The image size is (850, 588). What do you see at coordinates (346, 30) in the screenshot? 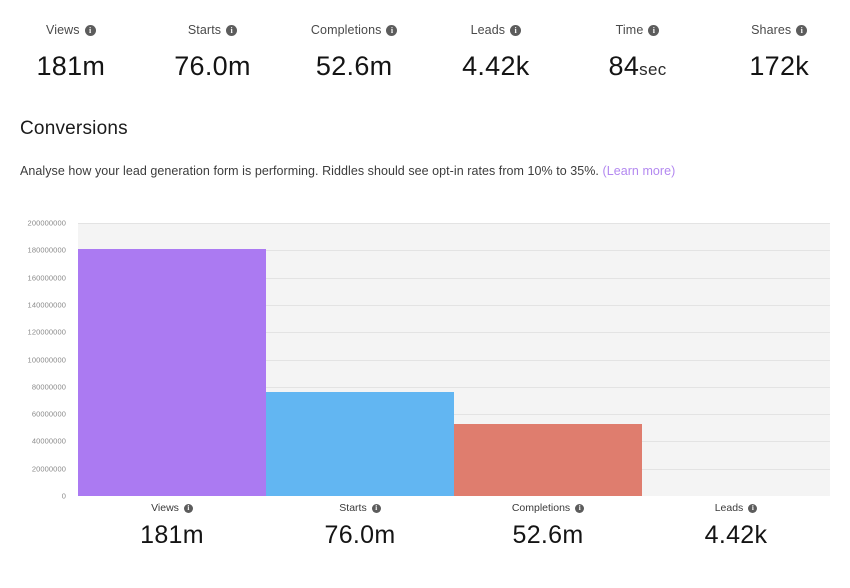
I see `metric-label: Completions` at bounding box center [346, 30].